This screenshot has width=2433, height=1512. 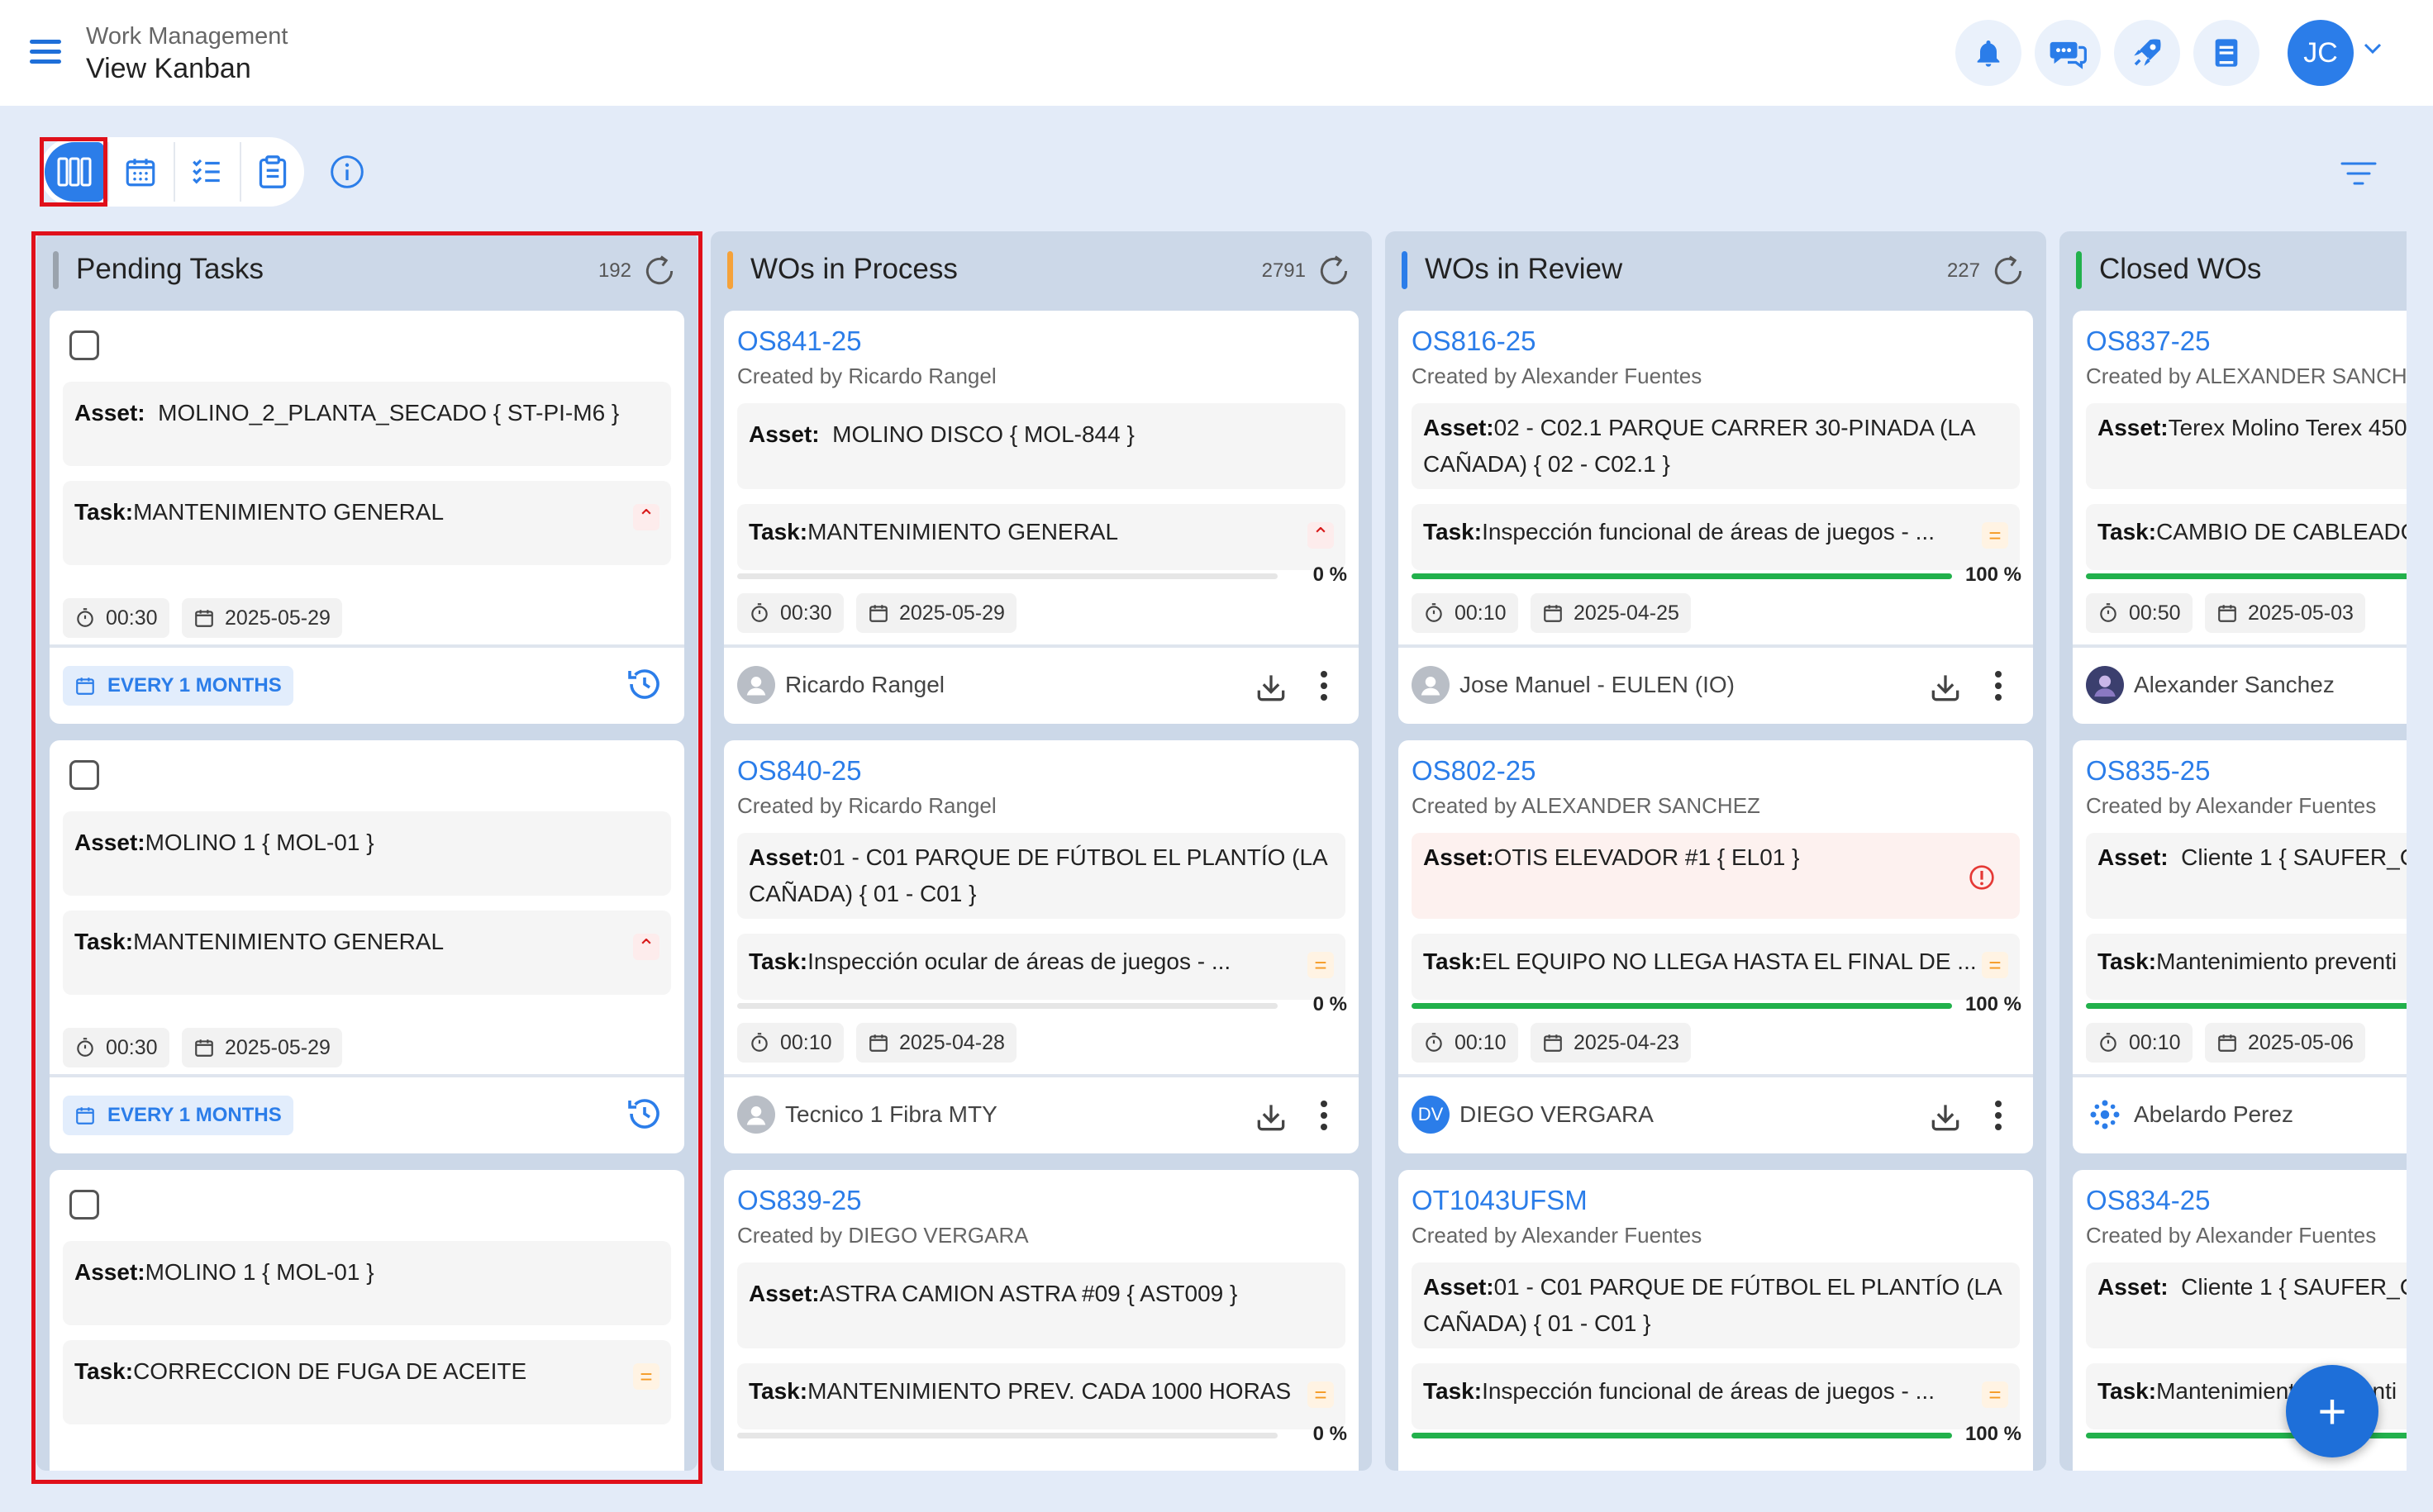 What do you see at coordinates (2148, 771) in the screenshot?
I see `work-order-id: OS835-25` at bounding box center [2148, 771].